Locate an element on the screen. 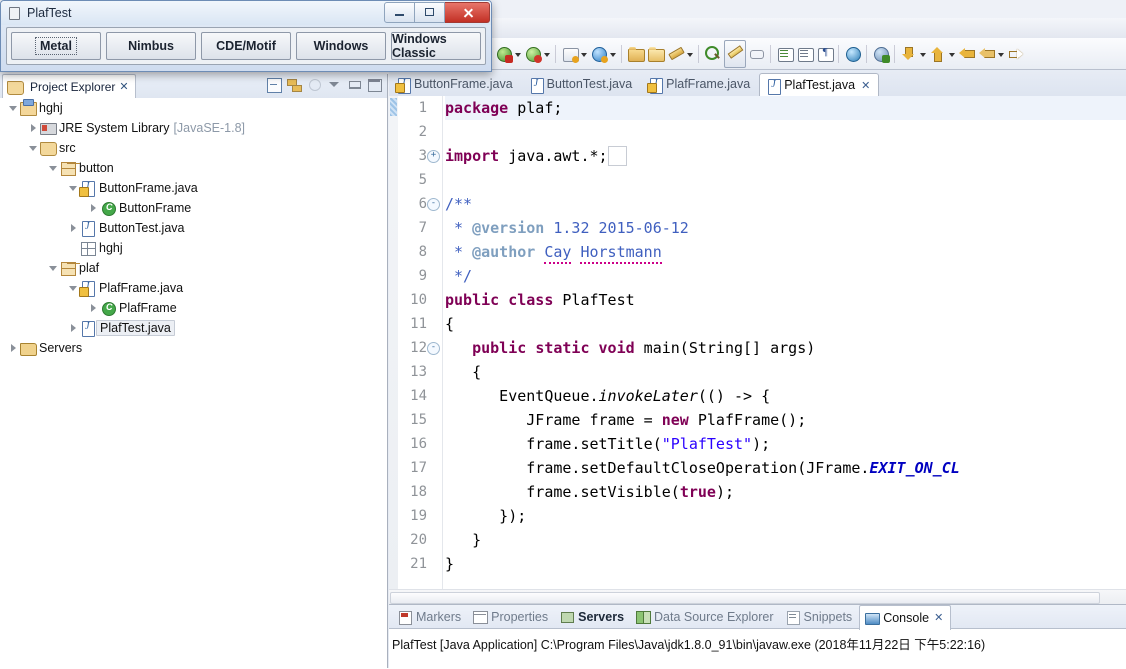 This screenshot has width=1126, height=669. link-with-editor-button is located at coordinates (294, 84).